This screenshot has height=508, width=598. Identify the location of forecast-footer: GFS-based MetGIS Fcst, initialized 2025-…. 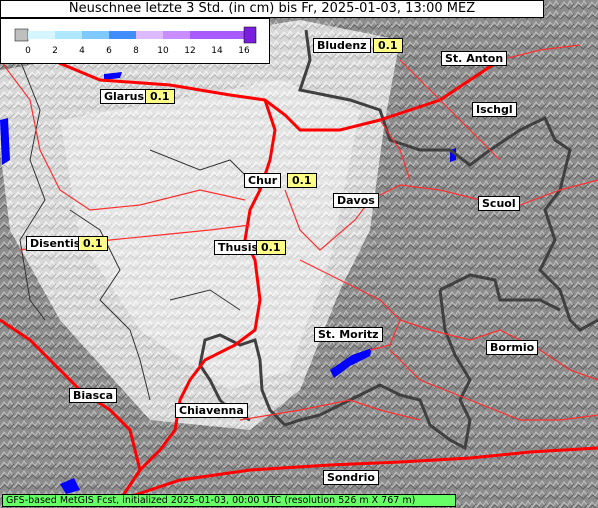
(229, 500).